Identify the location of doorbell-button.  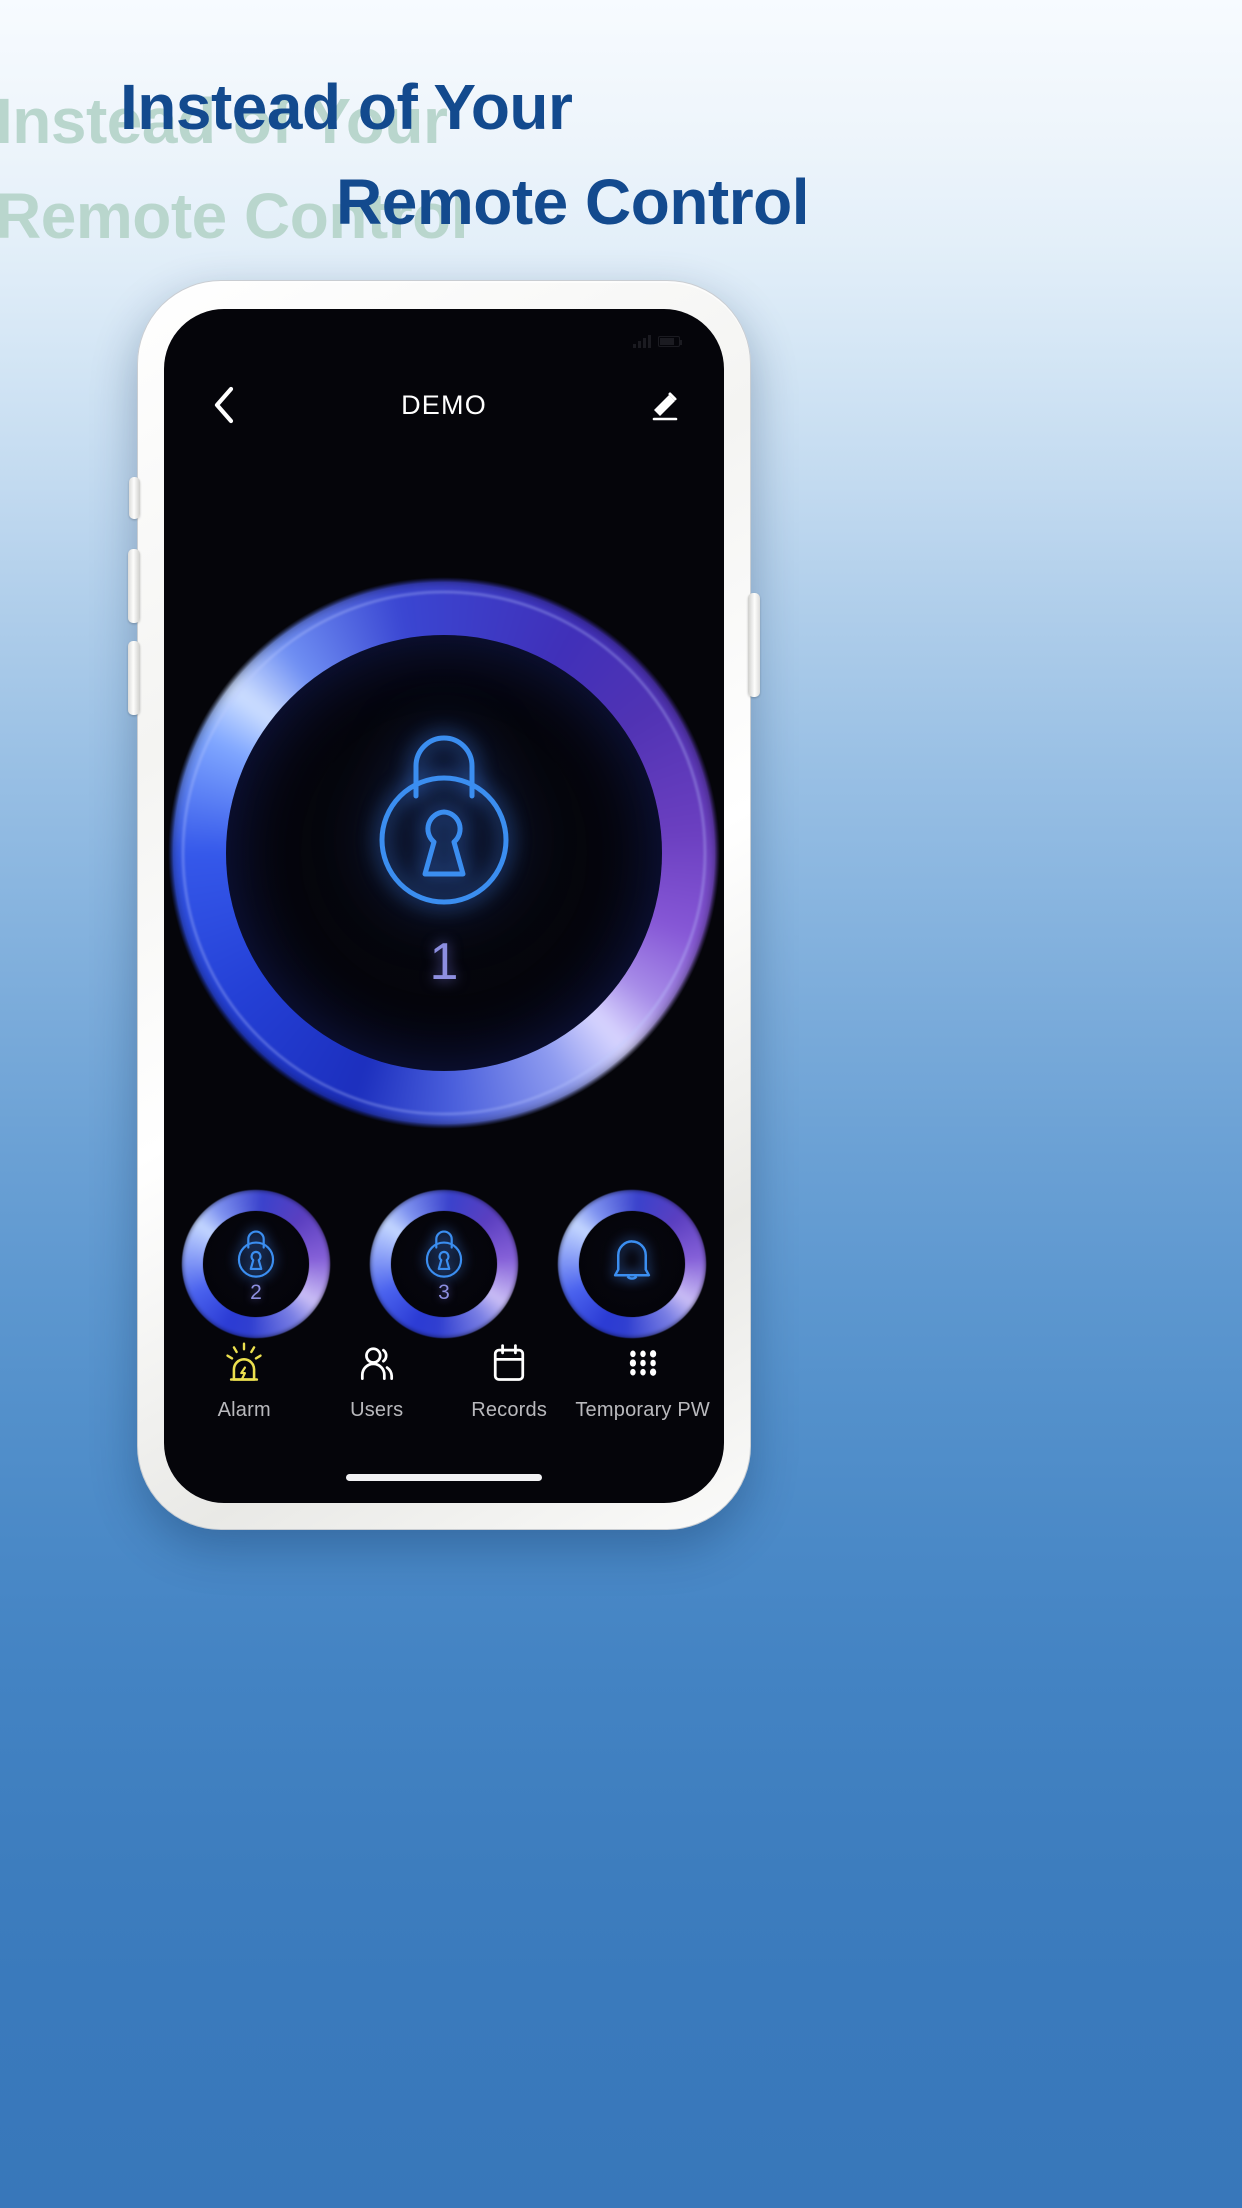
(632, 1264).